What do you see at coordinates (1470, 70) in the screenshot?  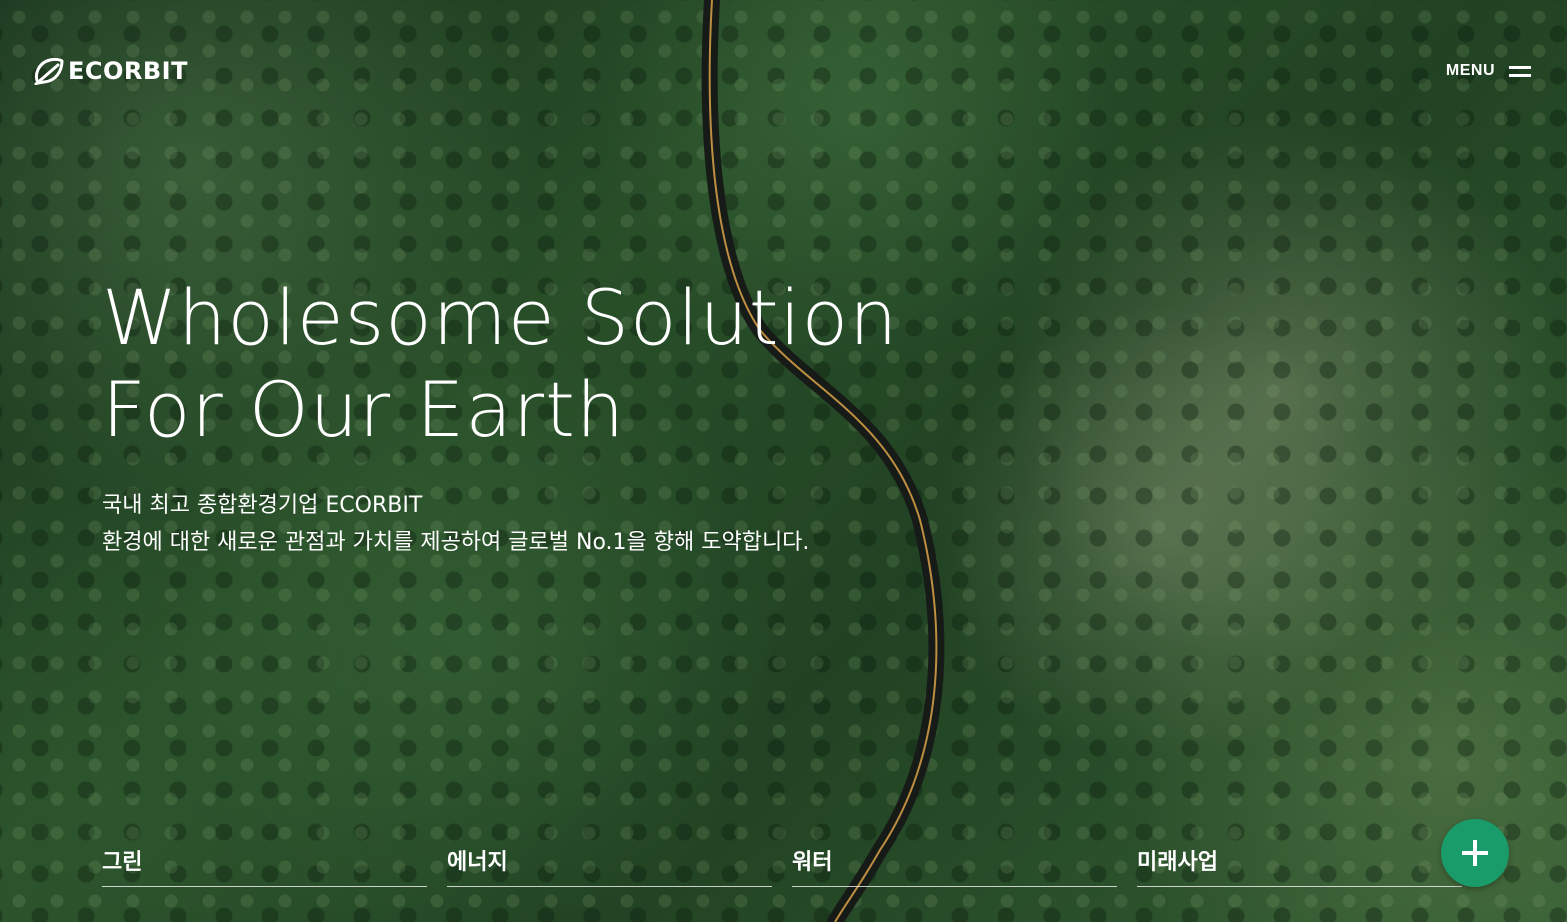 I see `menu-label: MENU` at bounding box center [1470, 70].